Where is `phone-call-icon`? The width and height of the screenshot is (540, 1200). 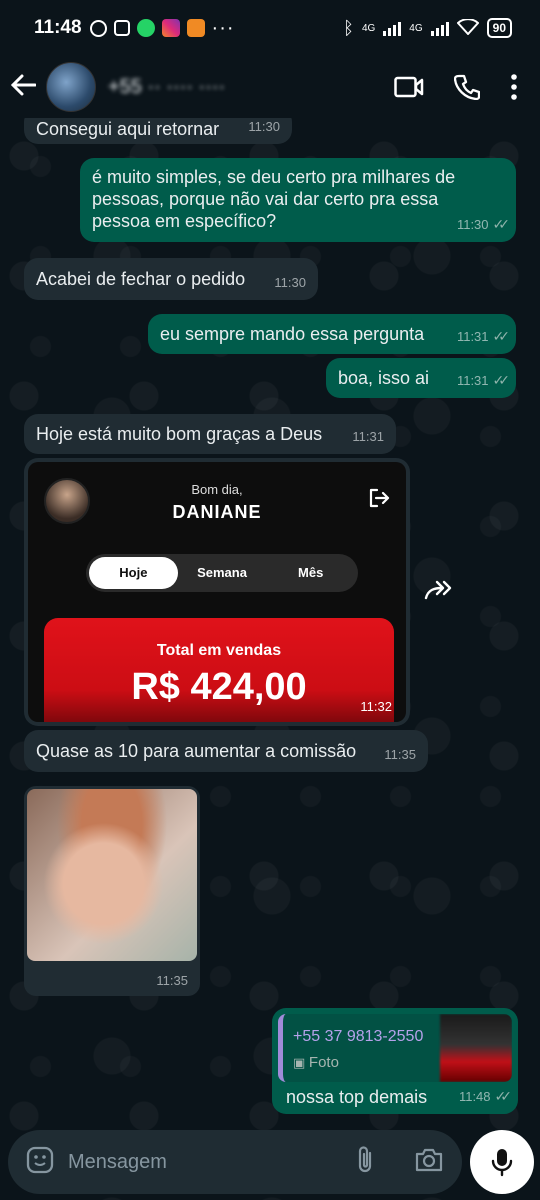
phone-call-icon is located at coordinates (467, 87).